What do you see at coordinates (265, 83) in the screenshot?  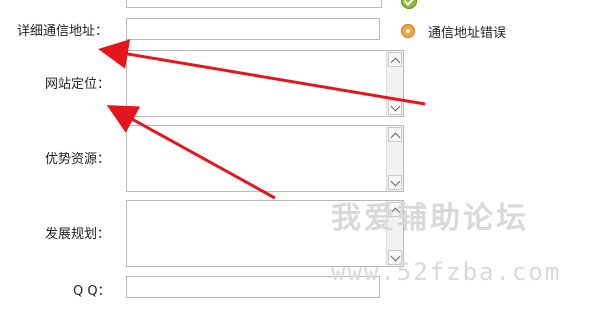 I see `website-textarea` at bounding box center [265, 83].